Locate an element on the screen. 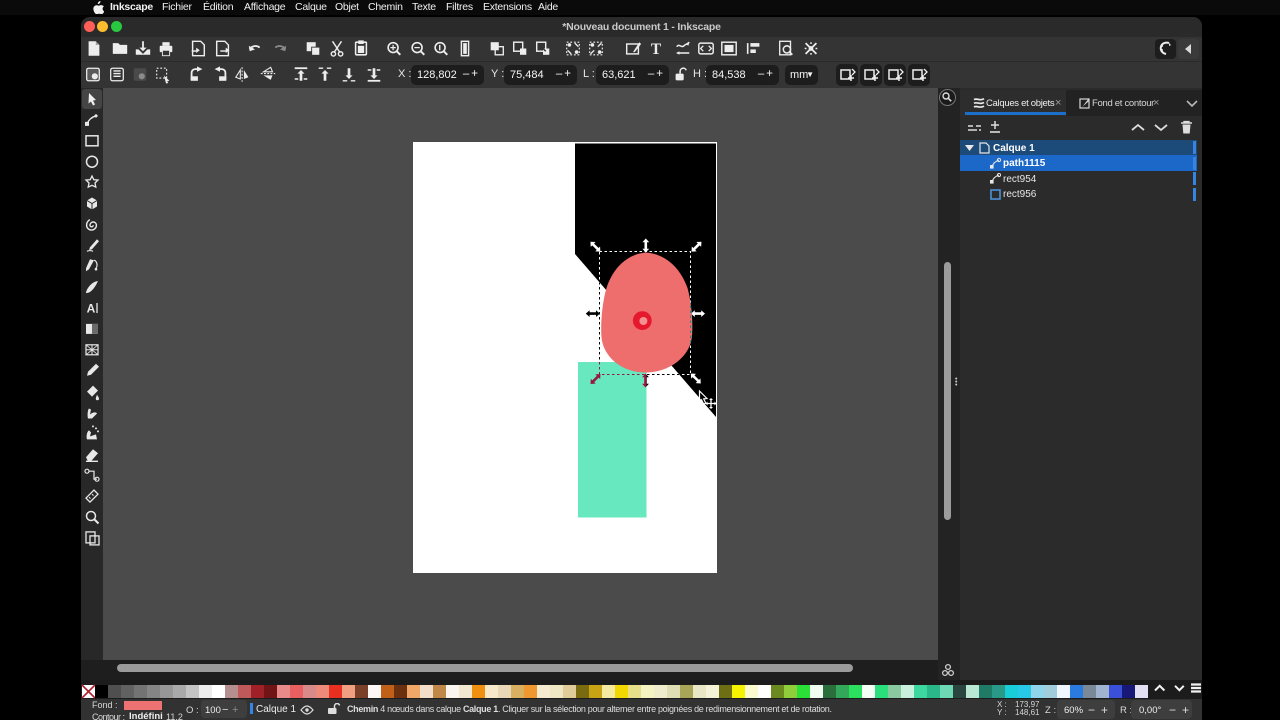 Image resolution: width=1280 pixels, height=720 pixels. svg-text: T is located at coordinates (656, 49).